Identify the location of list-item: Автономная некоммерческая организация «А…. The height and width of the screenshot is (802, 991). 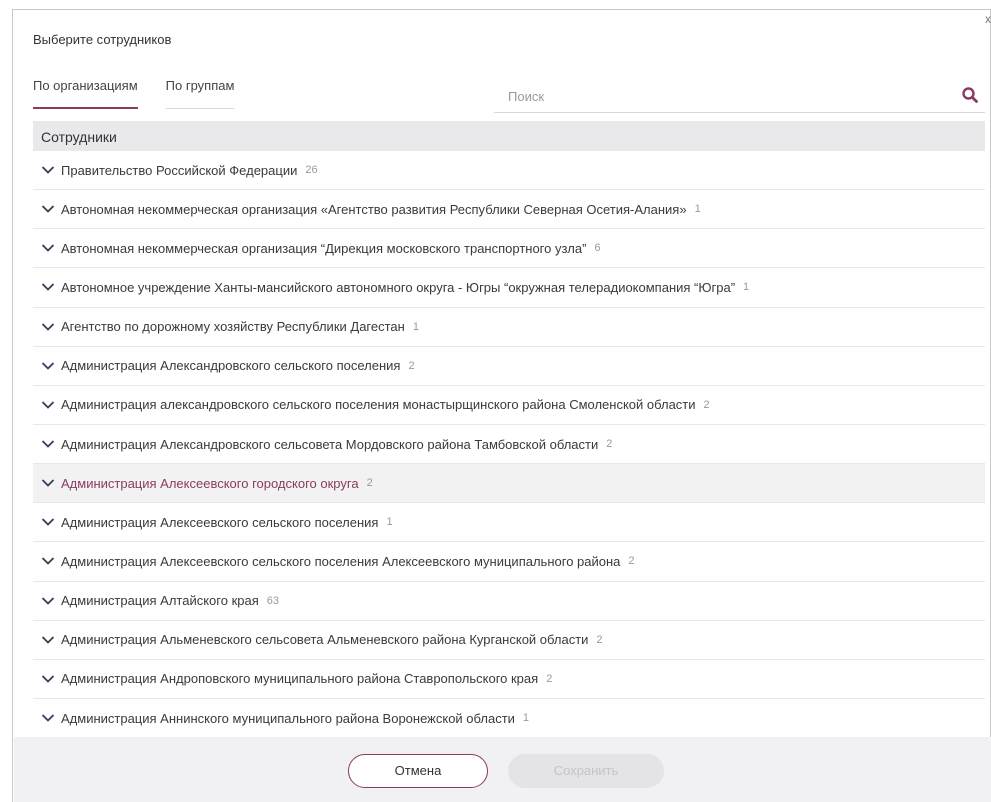
(509, 210).